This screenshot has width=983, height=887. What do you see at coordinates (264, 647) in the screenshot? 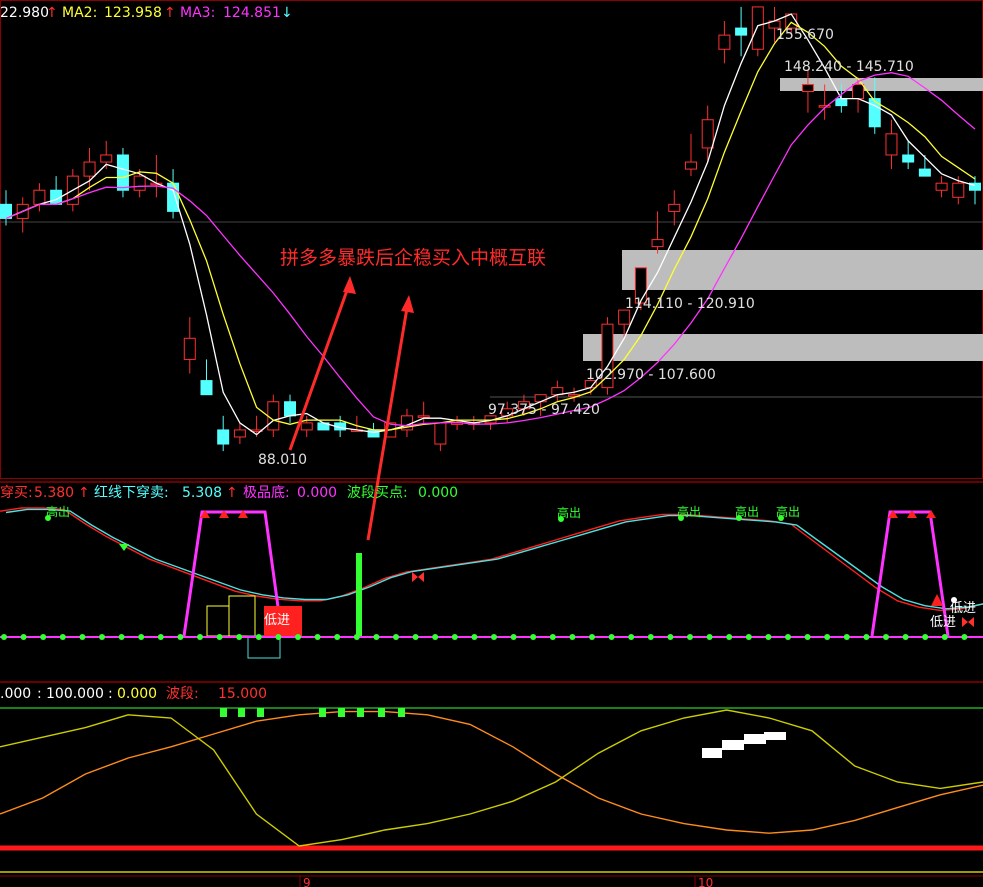
I see `cyan-box` at bounding box center [264, 647].